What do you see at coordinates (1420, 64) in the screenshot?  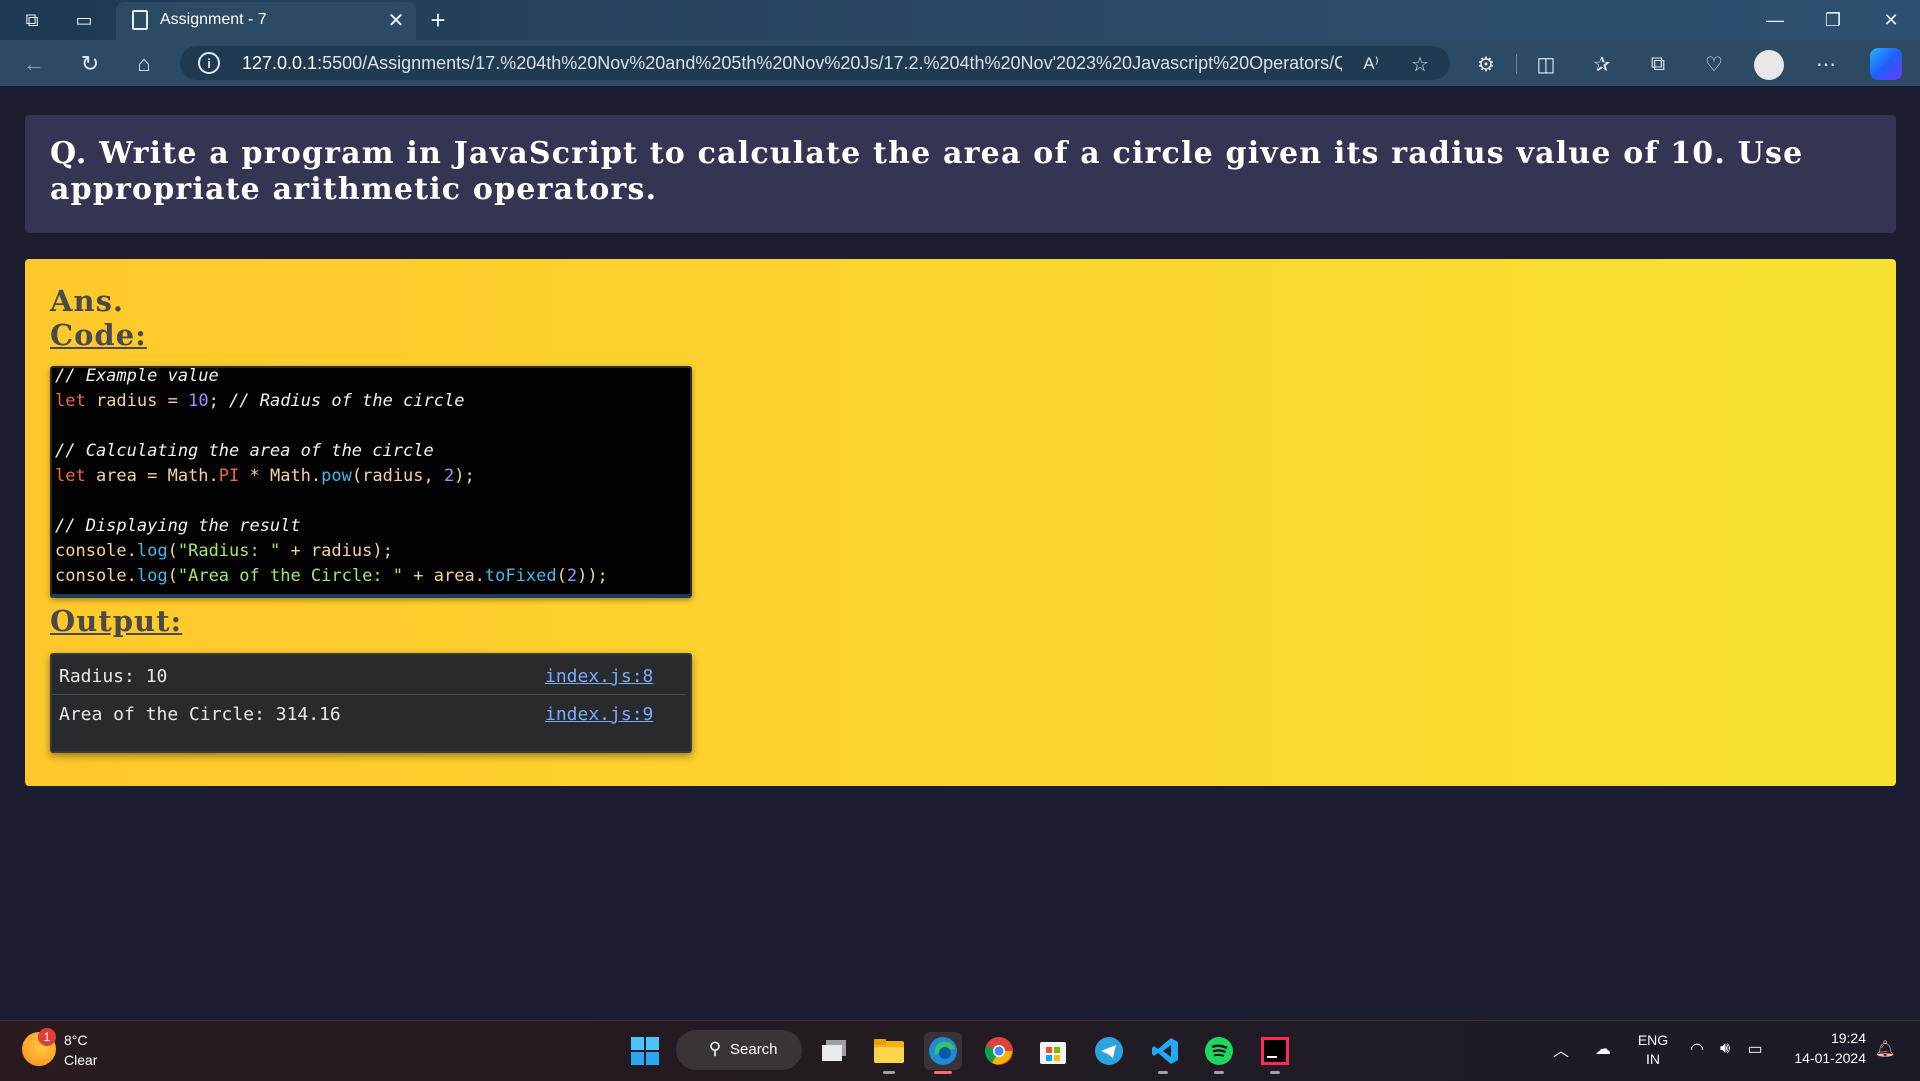 I see `star-icon: ☆` at bounding box center [1420, 64].